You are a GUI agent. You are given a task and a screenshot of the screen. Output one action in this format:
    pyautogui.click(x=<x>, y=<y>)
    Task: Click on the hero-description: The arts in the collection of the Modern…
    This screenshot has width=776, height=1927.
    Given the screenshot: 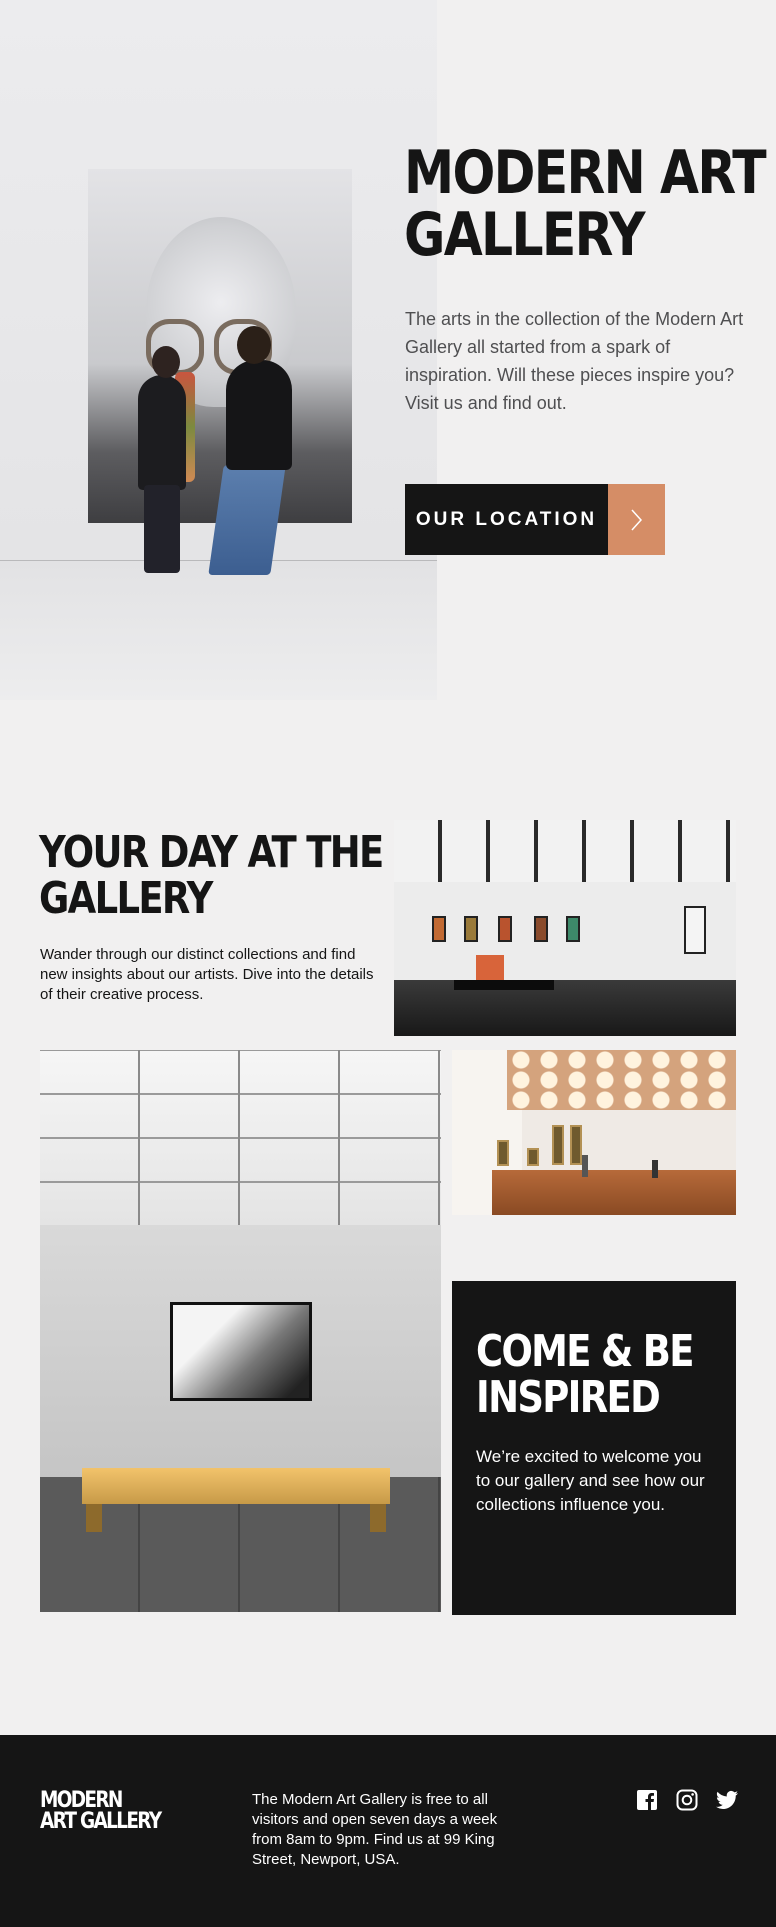 What is the action you would take?
    pyautogui.click(x=574, y=361)
    